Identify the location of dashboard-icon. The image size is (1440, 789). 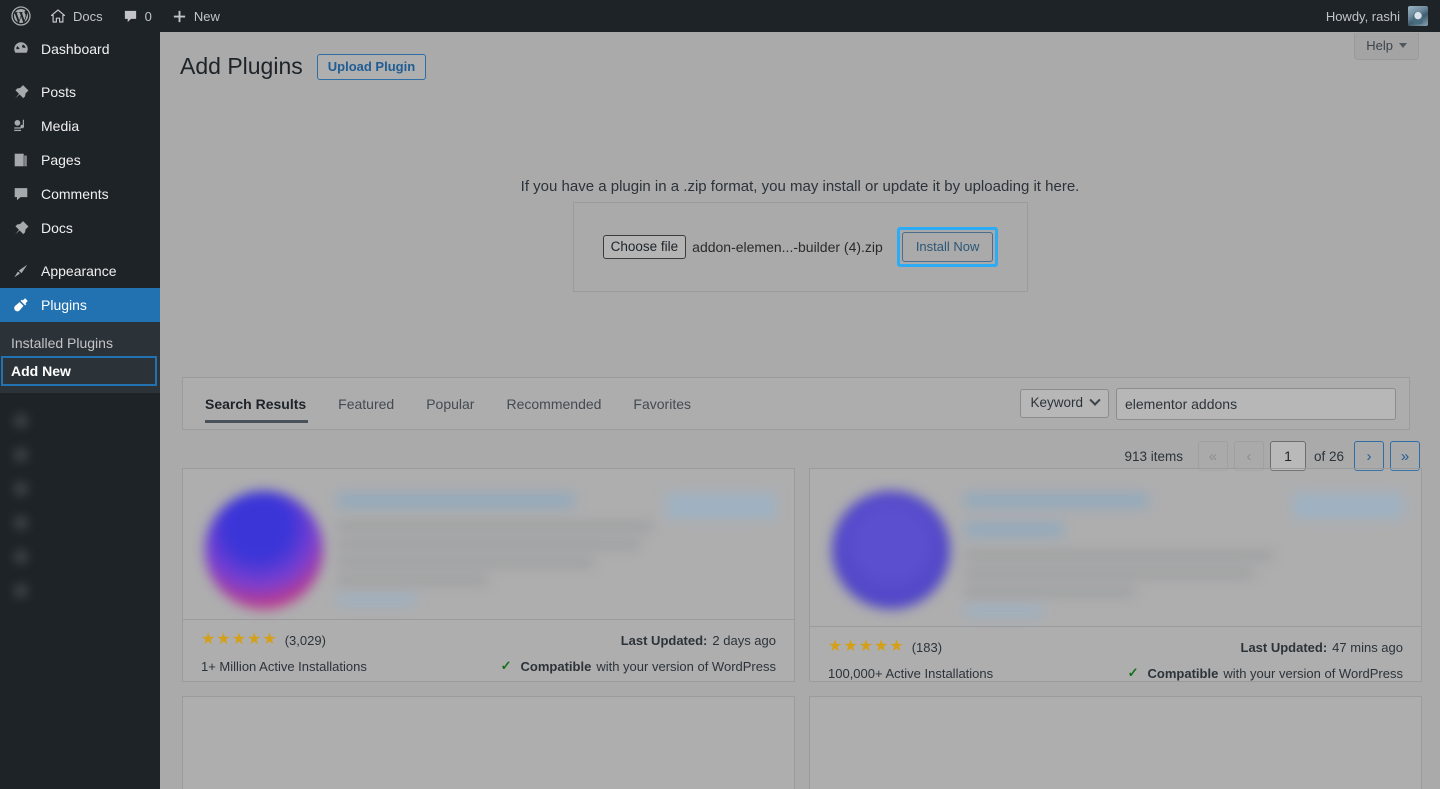
(21, 49).